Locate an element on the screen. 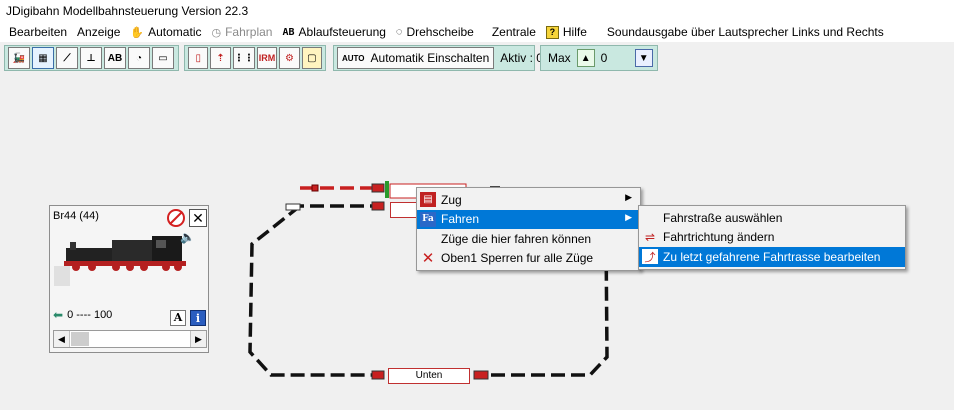 The image size is (954, 410). route-icon is located at coordinates (650, 217).